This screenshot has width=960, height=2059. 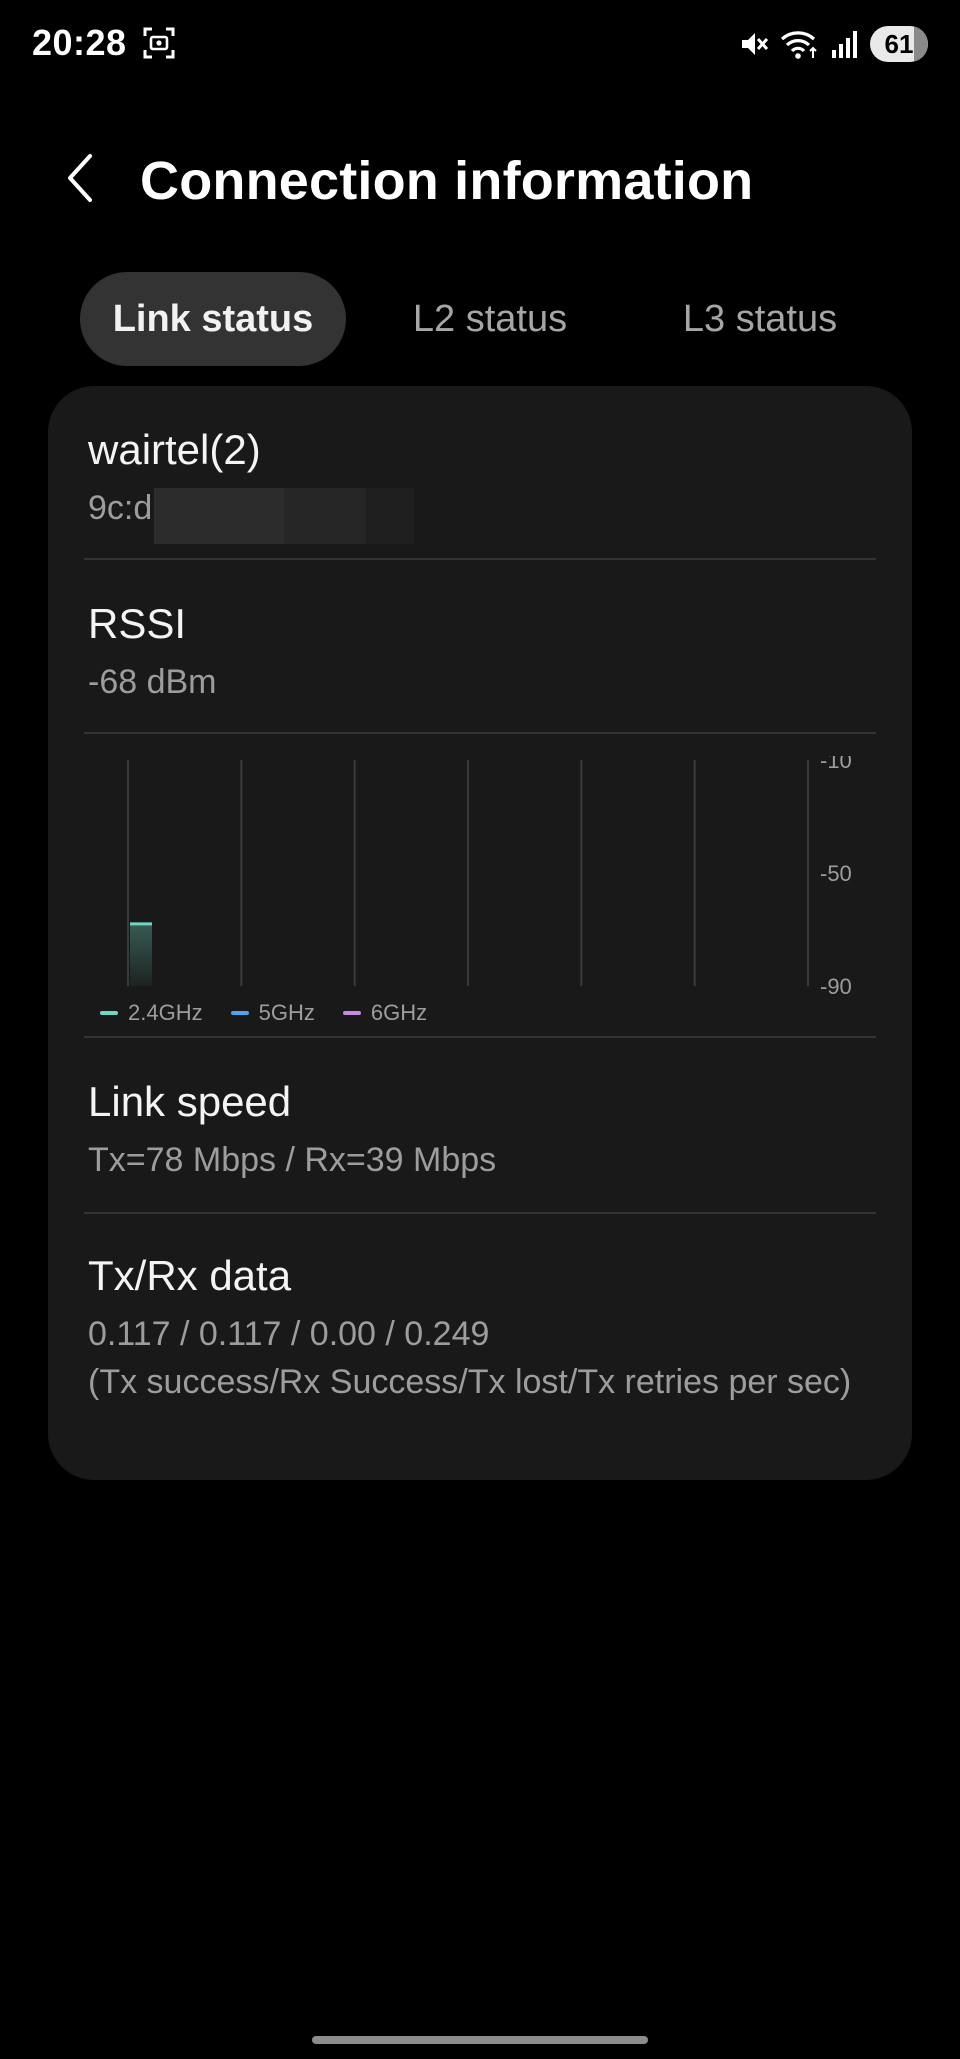 I want to click on page-title: Connection information, so click(x=447, y=181).